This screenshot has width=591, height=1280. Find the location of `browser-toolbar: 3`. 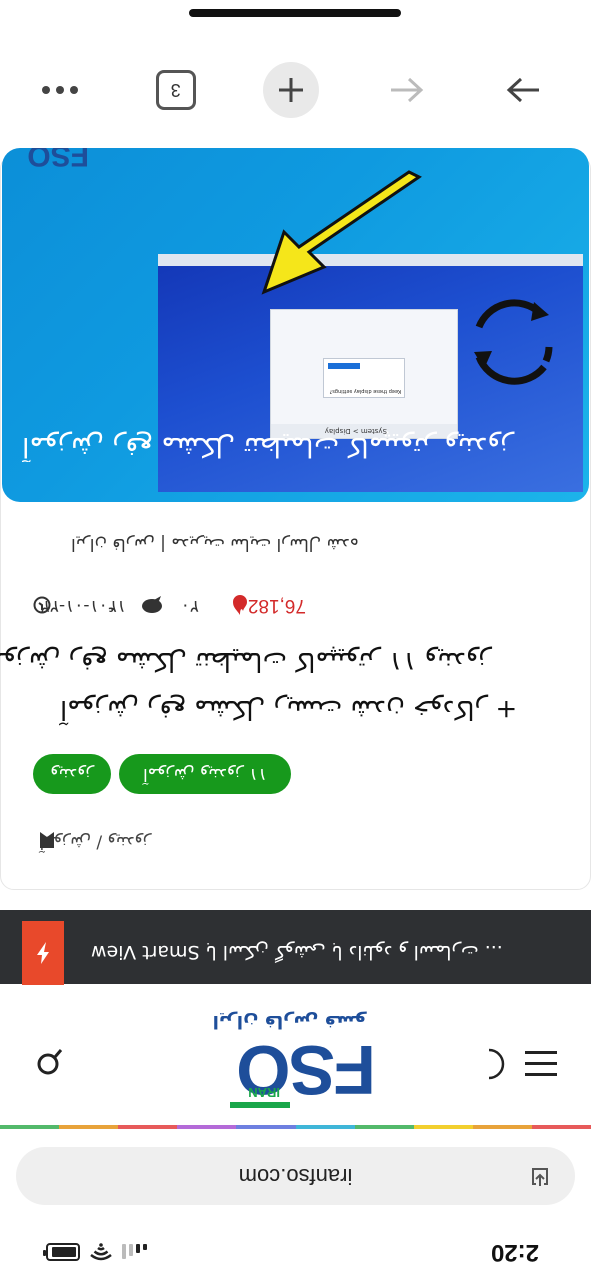

browser-toolbar: 3 is located at coordinates (295, 90).